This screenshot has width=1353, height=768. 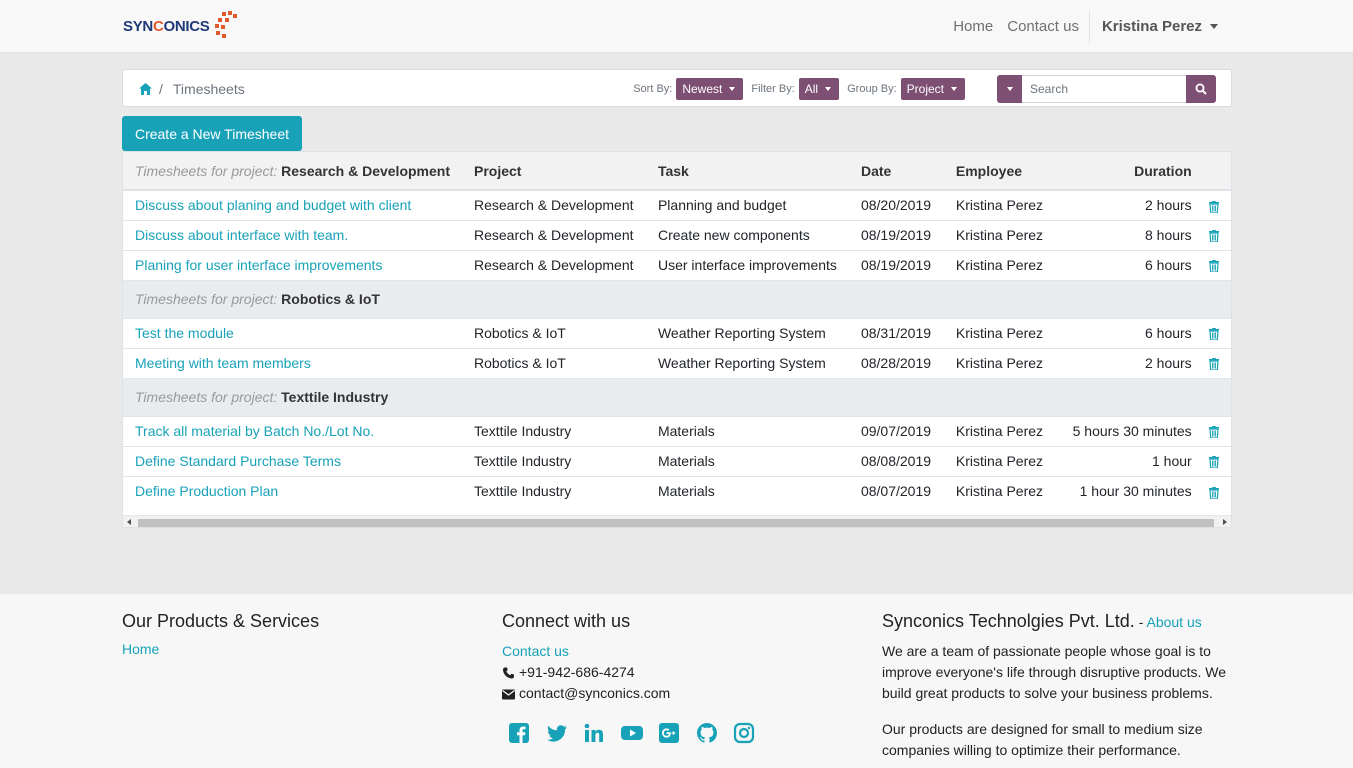 What do you see at coordinates (554, 430) in the screenshot?
I see `cell-project: Texttile Industry` at bounding box center [554, 430].